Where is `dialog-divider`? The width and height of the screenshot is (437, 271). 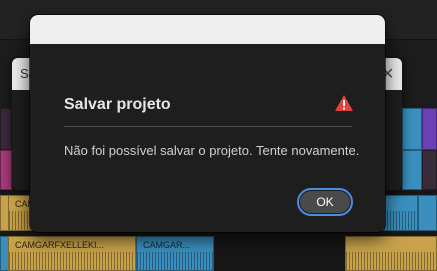 dialog-divider is located at coordinates (208, 126).